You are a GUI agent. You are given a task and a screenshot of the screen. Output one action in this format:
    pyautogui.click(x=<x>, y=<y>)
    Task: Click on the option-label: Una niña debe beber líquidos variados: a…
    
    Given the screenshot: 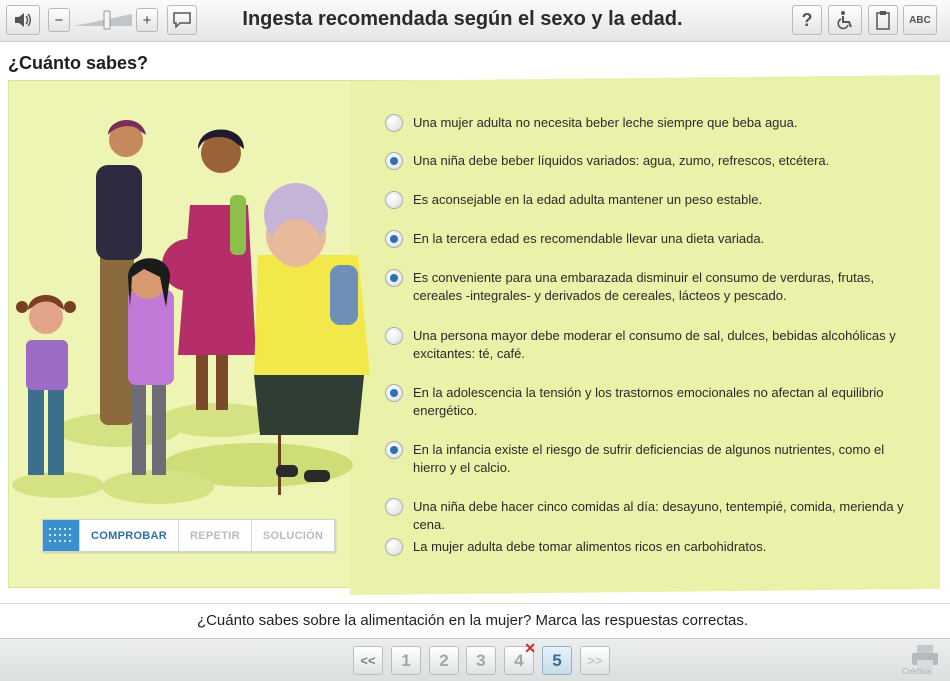 What is the action you would take?
    pyautogui.click(x=621, y=160)
    